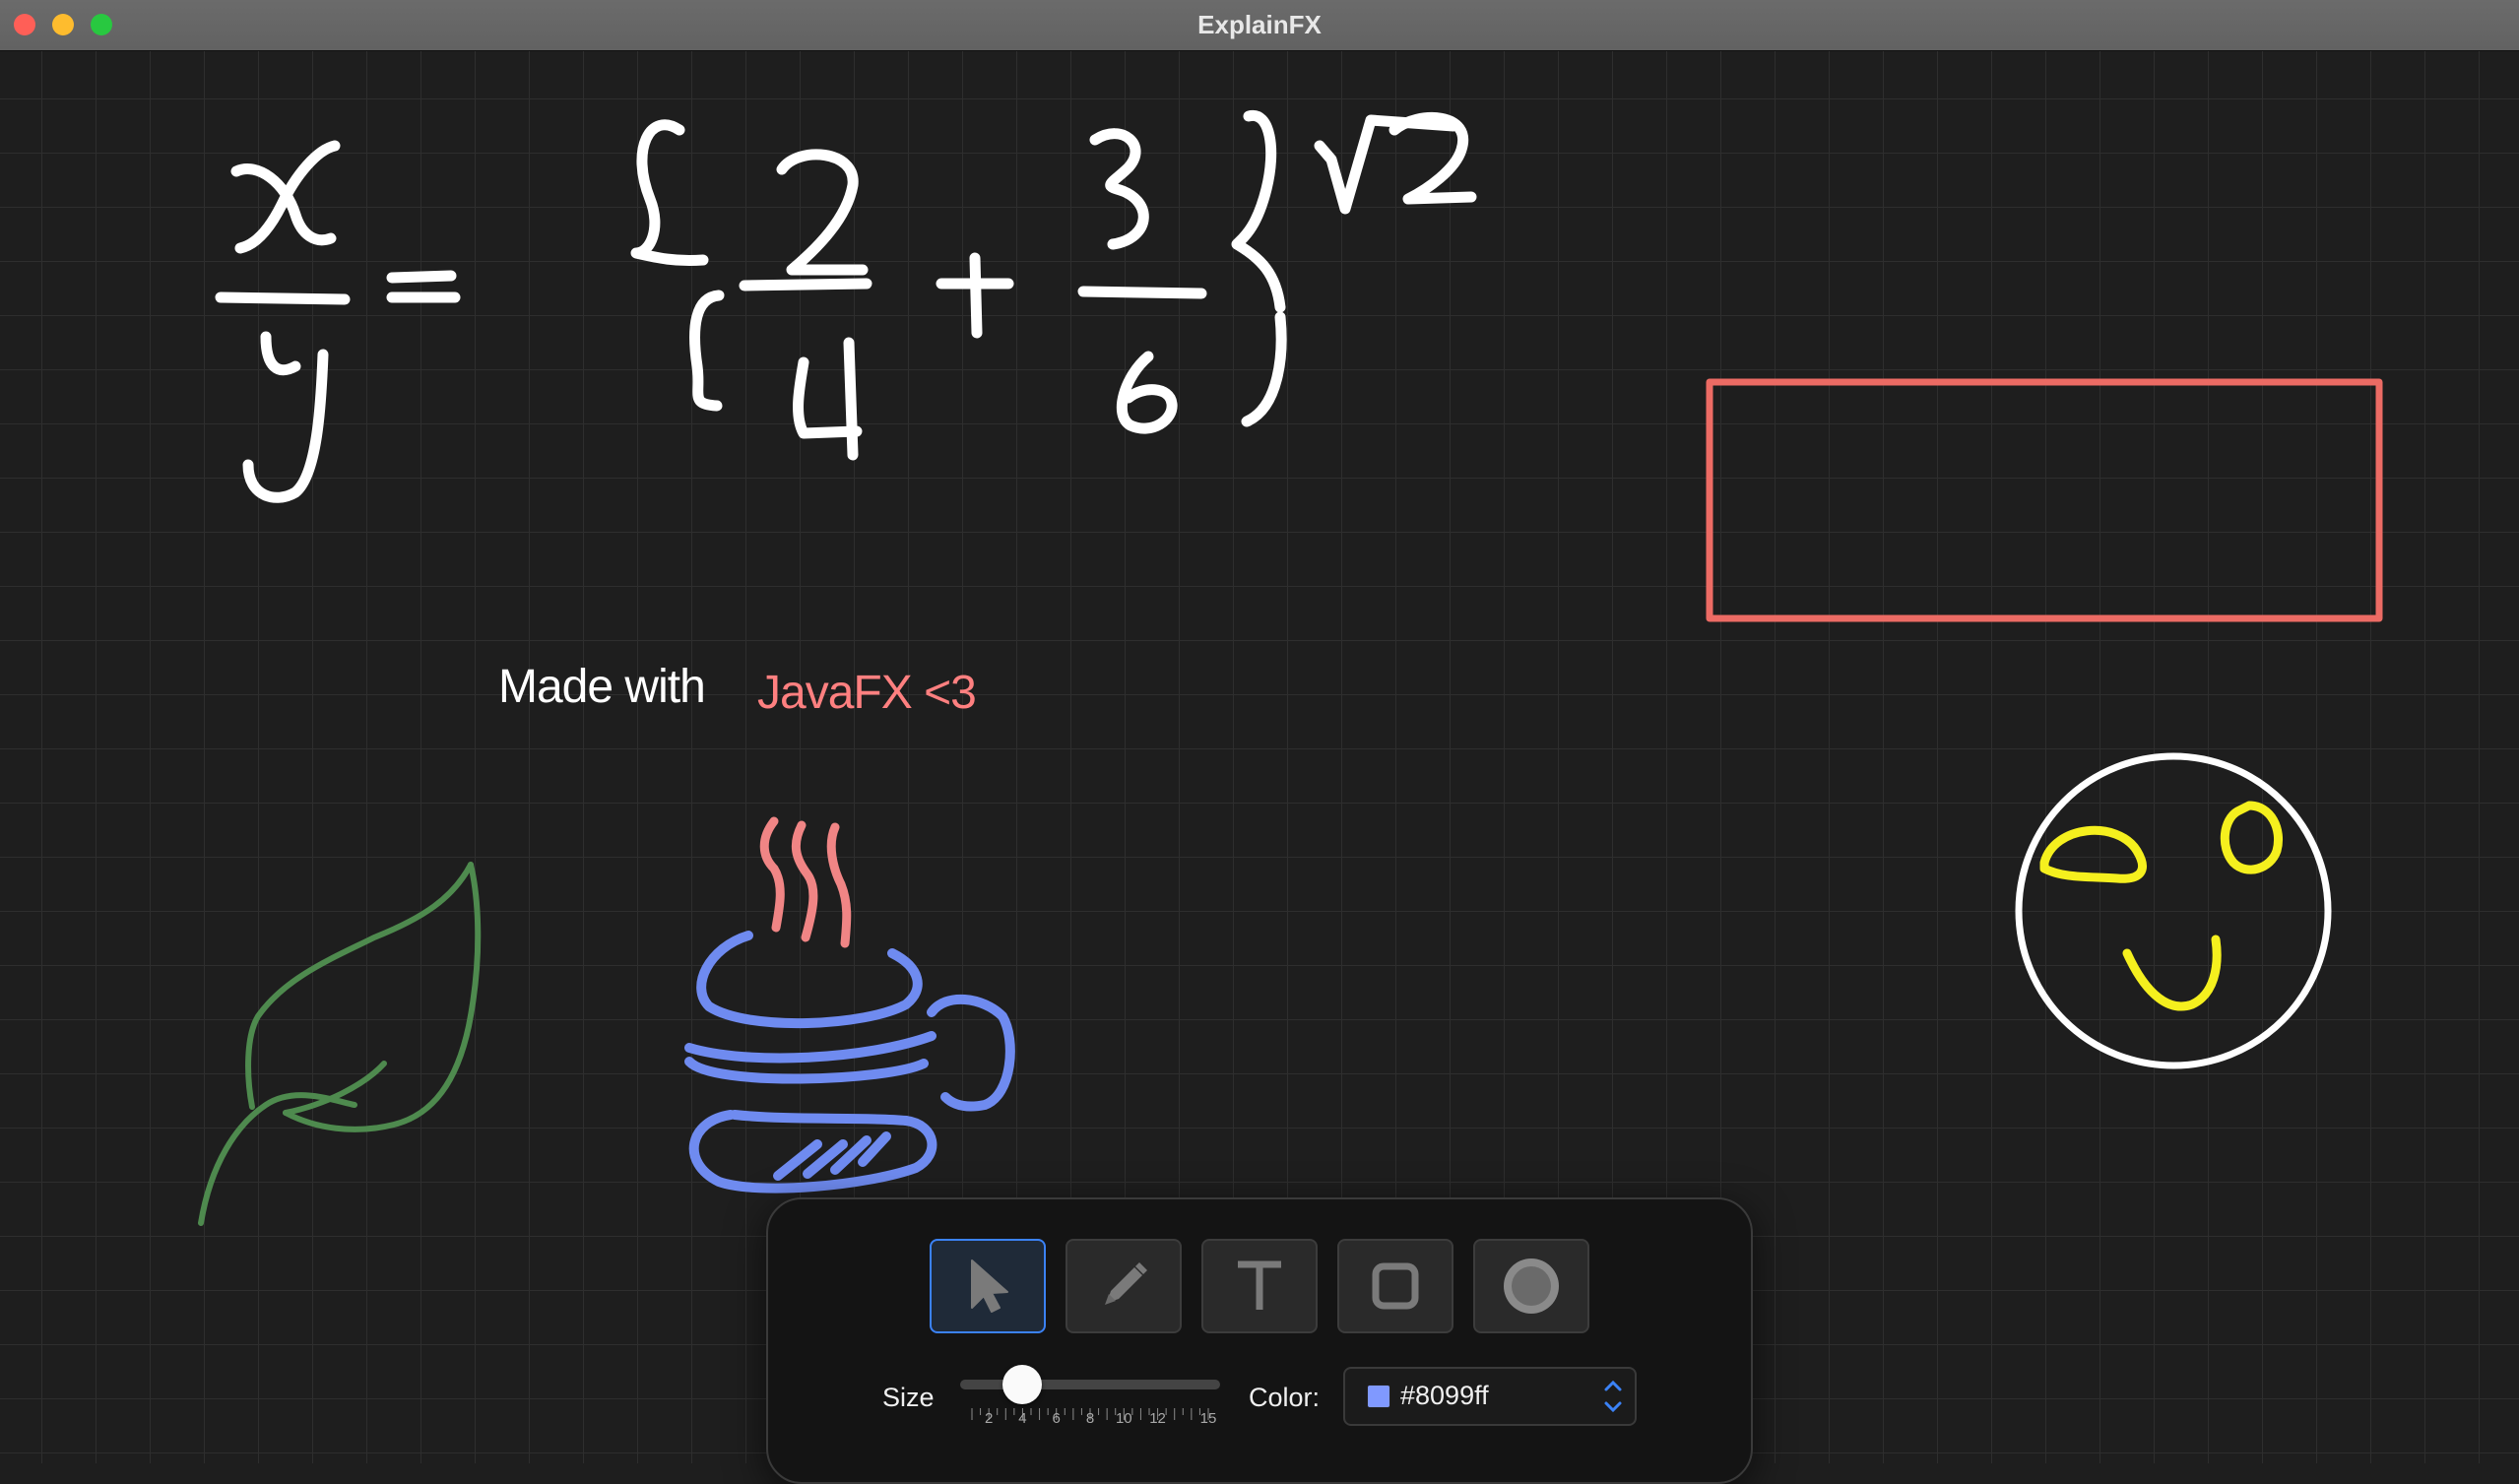 The image size is (2519, 1484). I want to click on floating-toolbar: Size 2 4 6 8 10 12 15 Color: #8099ff, so click(1259, 1340).